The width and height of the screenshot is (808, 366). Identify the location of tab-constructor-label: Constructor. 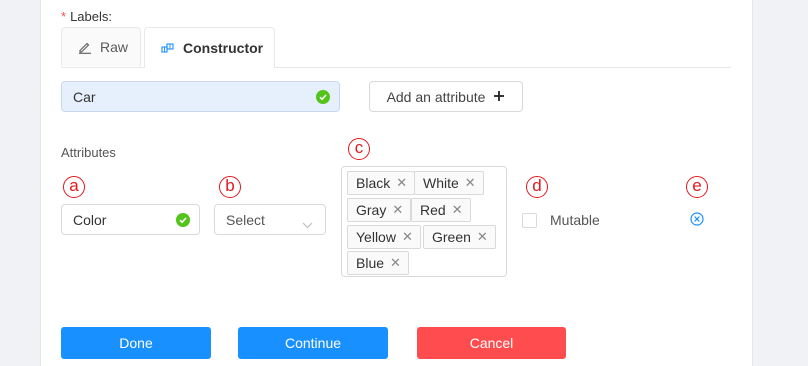
(223, 48).